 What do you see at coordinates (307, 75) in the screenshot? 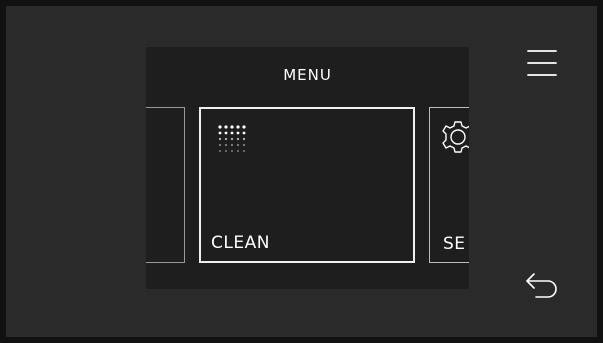
I see `menu-title: MENU` at bounding box center [307, 75].